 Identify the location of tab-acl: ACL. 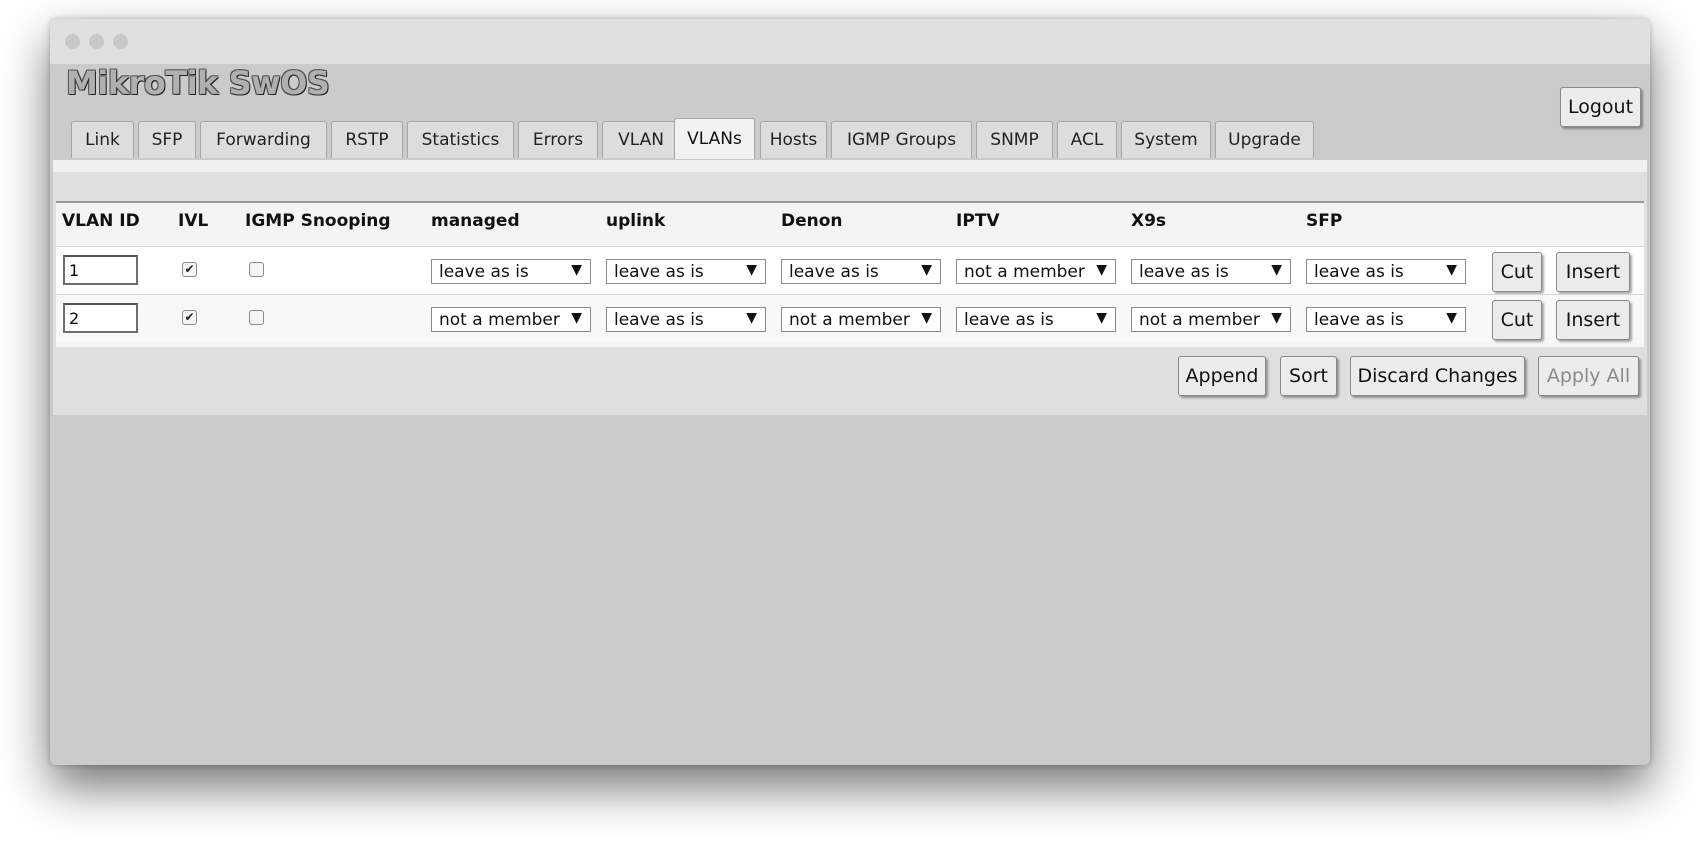
(1087, 139).